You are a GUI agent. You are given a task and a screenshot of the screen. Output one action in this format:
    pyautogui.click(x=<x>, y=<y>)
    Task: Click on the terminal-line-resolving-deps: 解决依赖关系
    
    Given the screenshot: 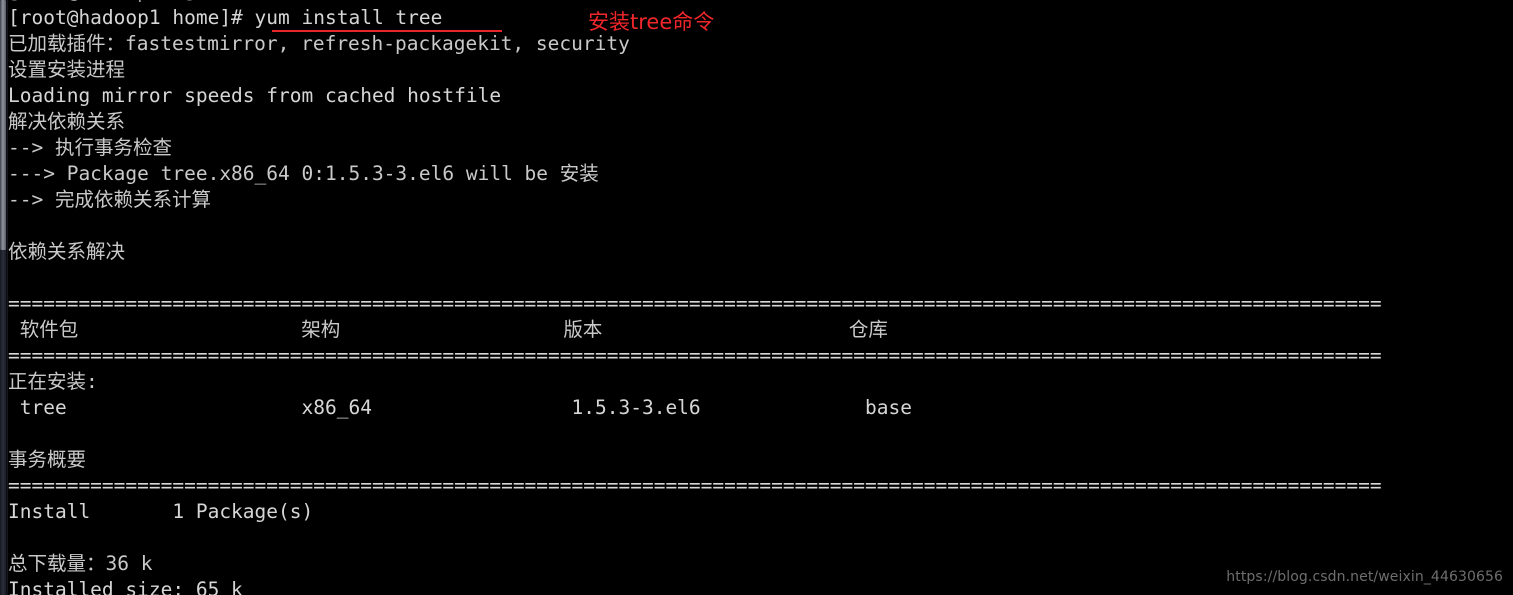 What is the action you would take?
    pyautogui.click(x=67, y=121)
    